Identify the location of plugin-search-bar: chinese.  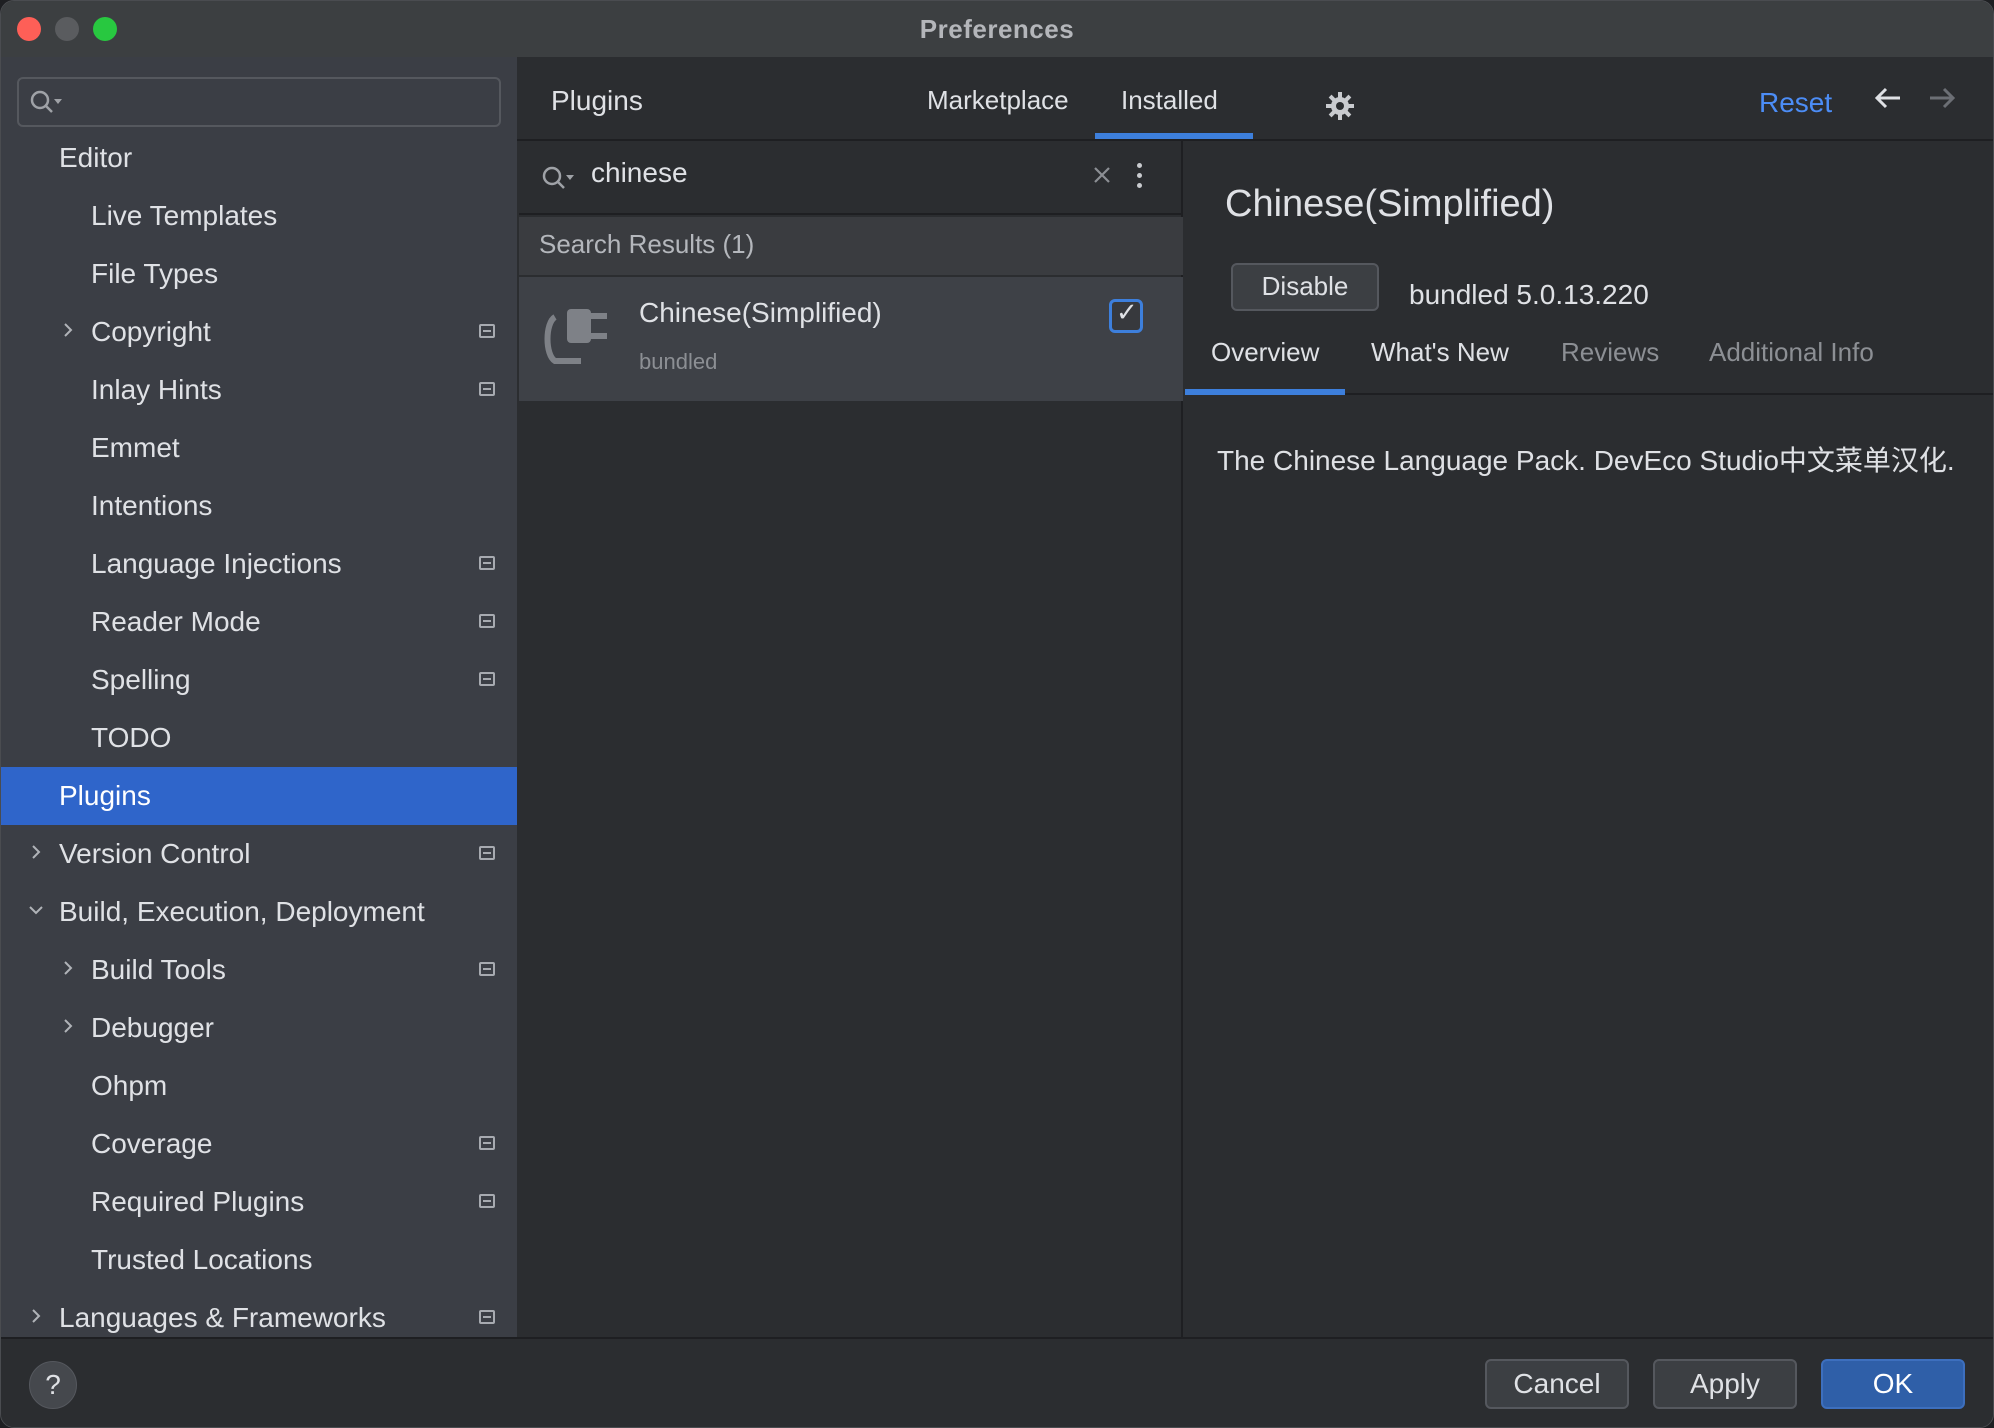
(851, 178).